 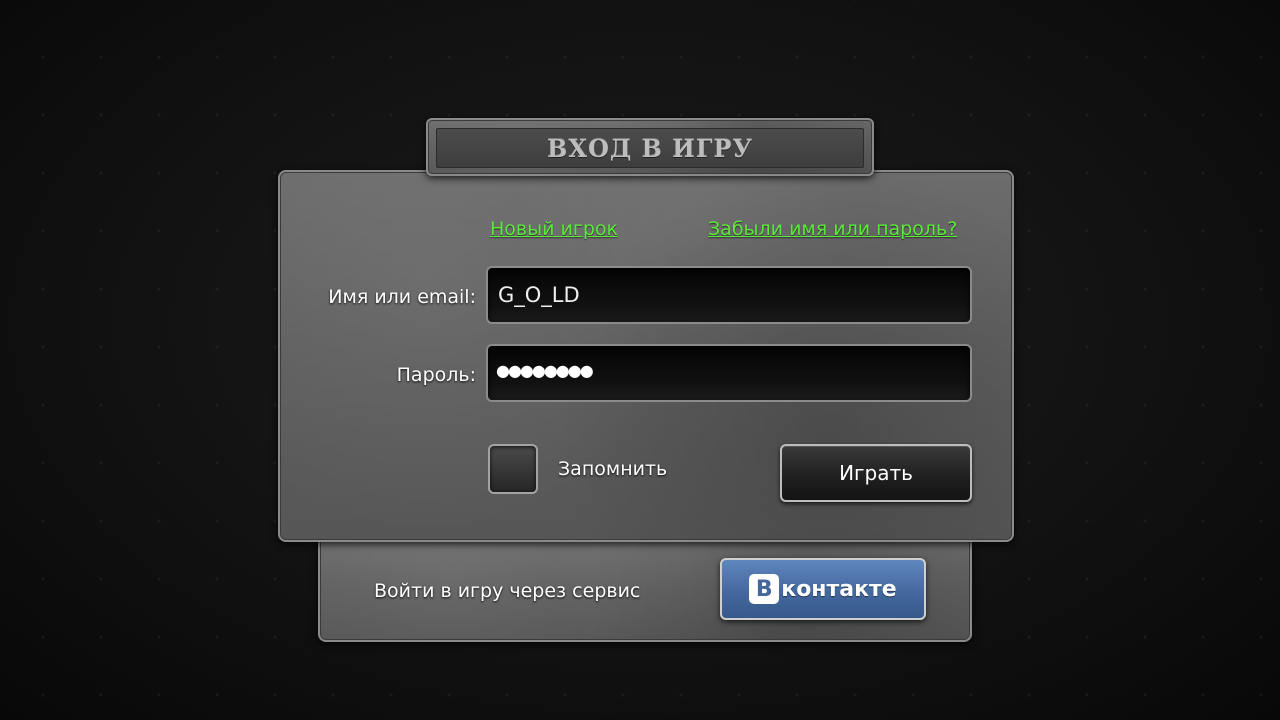 I want to click on page-title: ВХОД В ИГРУ, so click(x=650, y=148).